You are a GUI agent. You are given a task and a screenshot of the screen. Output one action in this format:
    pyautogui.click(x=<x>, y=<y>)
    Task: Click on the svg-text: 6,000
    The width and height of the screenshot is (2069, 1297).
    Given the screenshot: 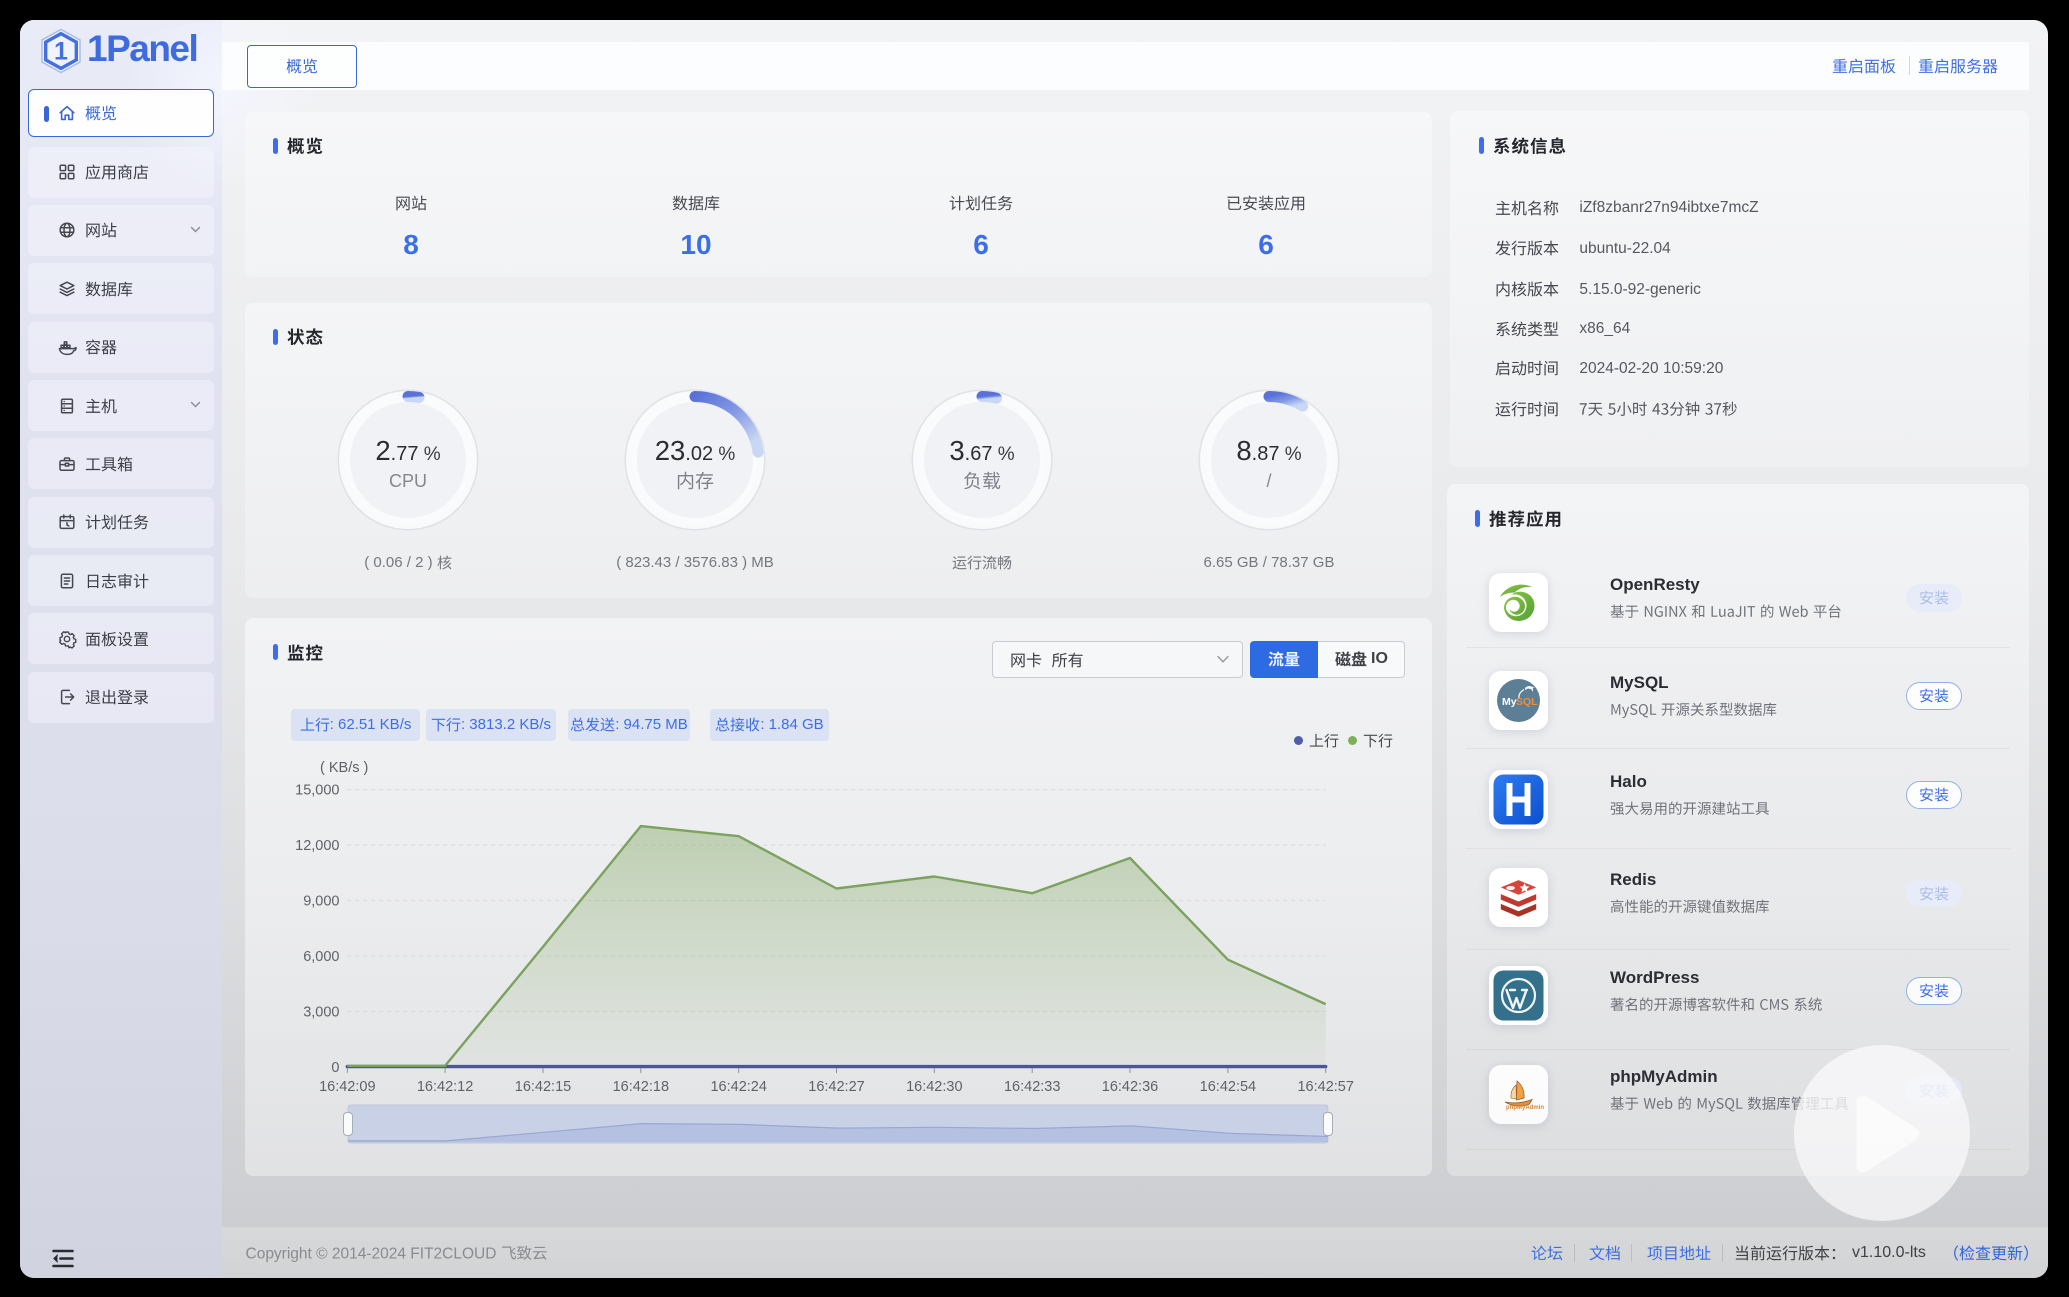 What is the action you would take?
    pyautogui.click(x=321, y=957)
    